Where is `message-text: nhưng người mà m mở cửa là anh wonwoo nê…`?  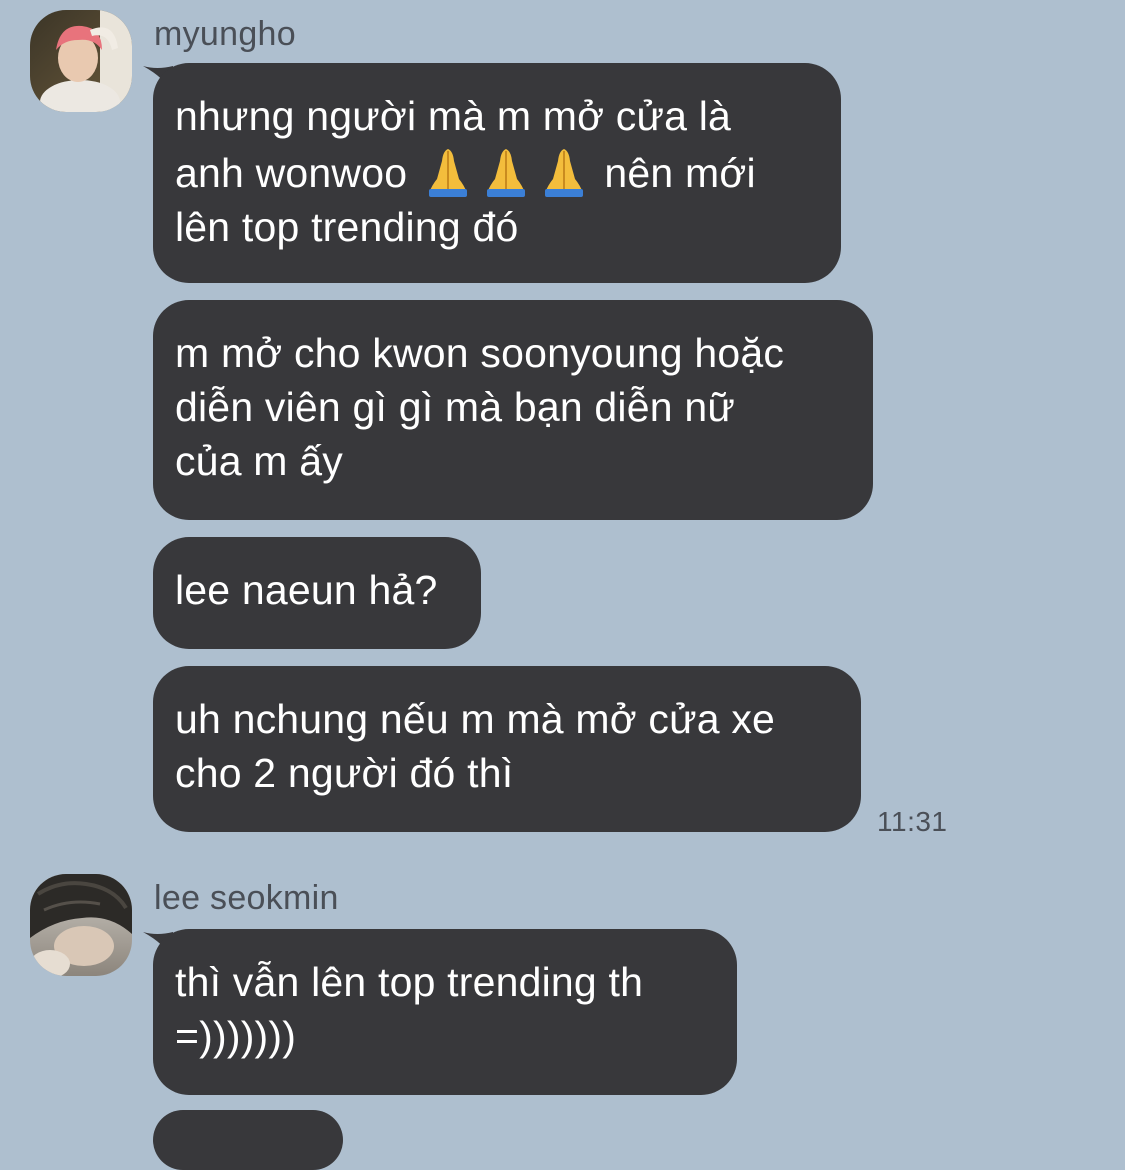 message-text: nhưng người mà m mở cửa là anh wonwoo nê… is located at coordinates (497, 171).